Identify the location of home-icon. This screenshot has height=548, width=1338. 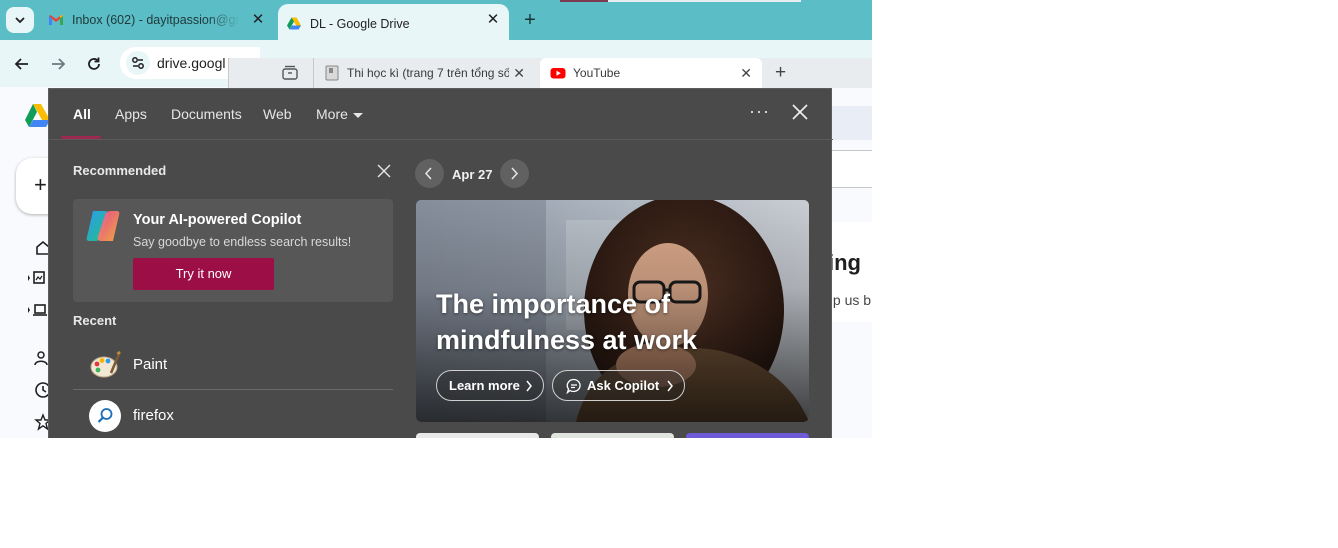
(37, 248).